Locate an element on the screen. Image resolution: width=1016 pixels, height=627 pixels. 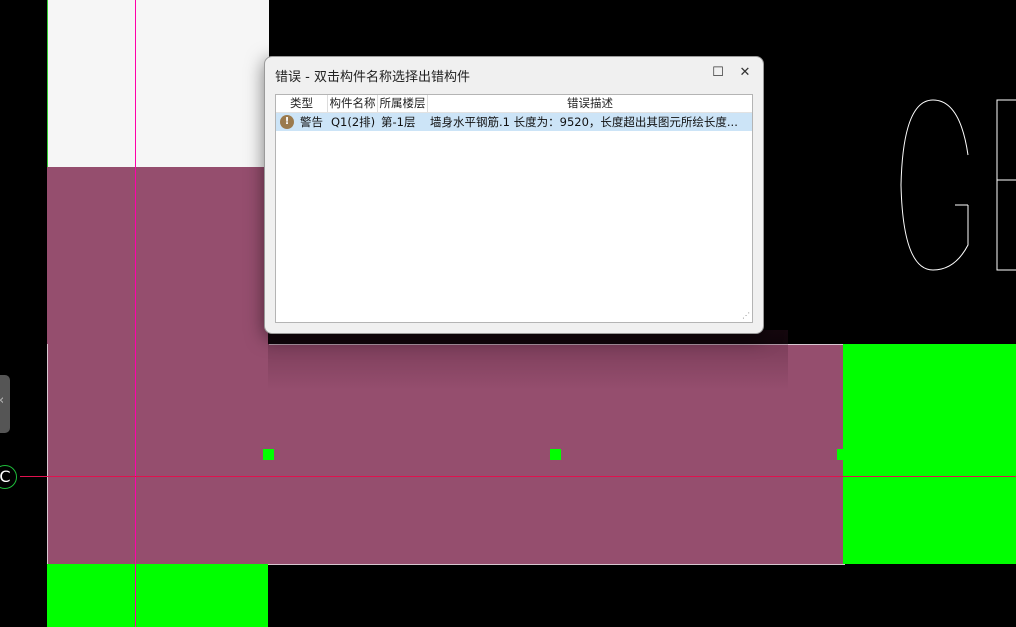
list-header: 类型 构件名称 所属楼层 错误描述 is located at coordinates (514, 104).